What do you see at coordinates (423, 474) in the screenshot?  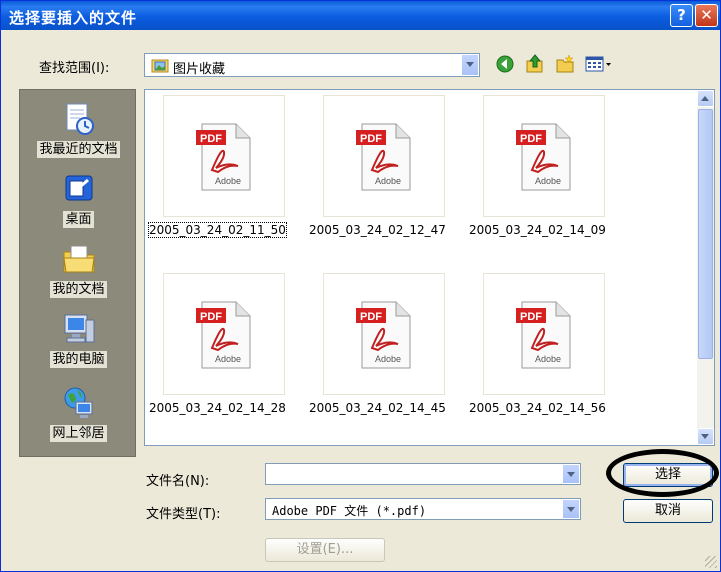 I see `file-name-field` at bounding box center [423, 474].